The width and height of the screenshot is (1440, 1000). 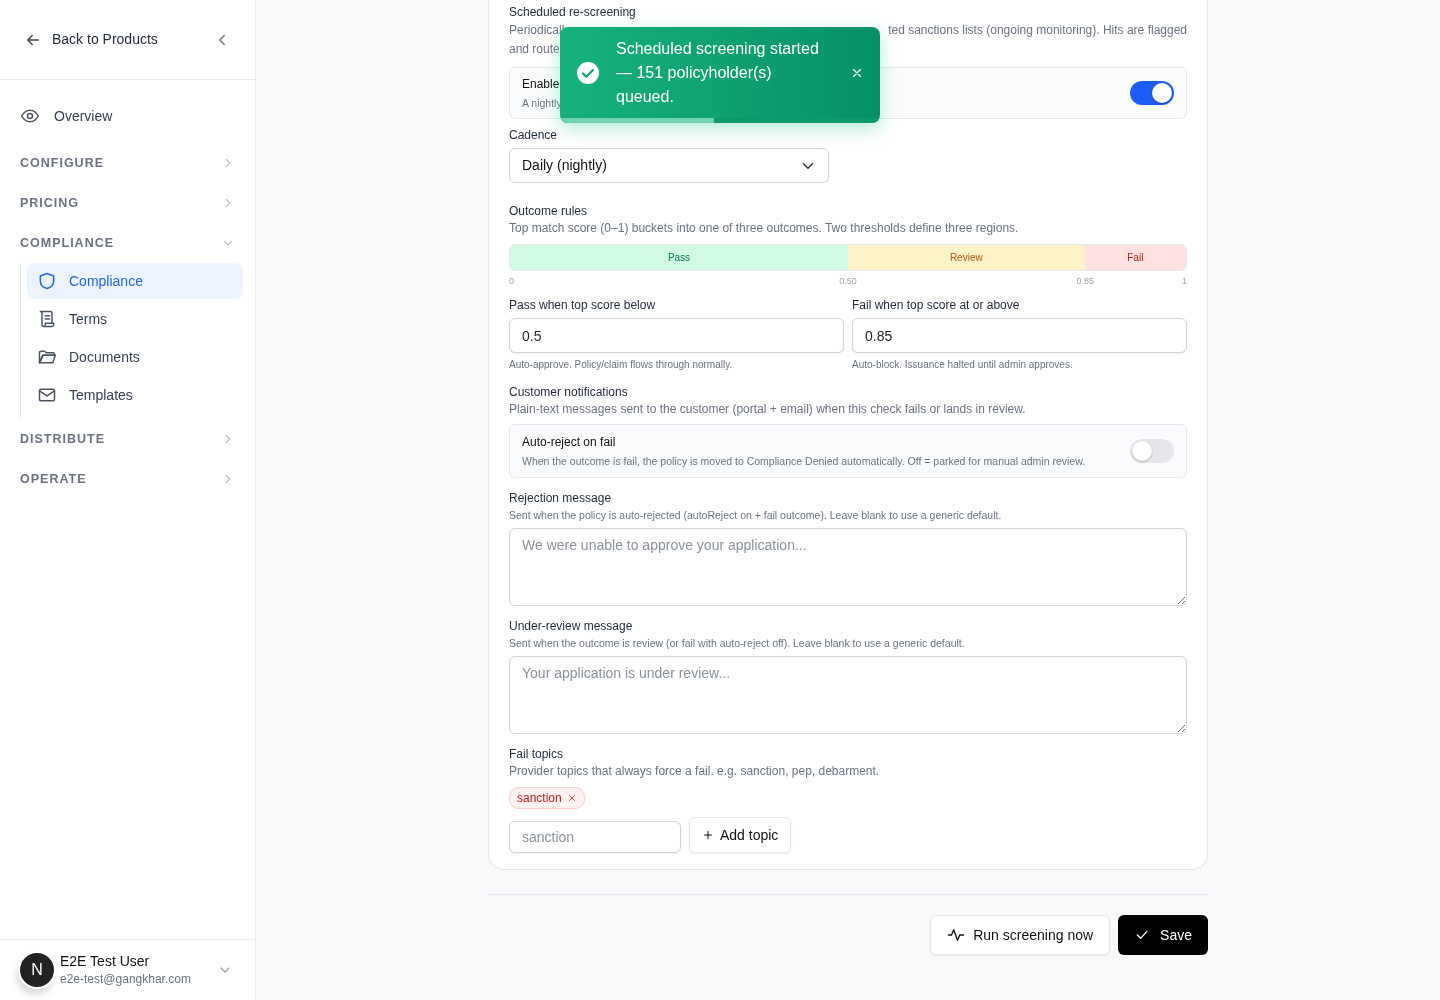 I want to click on remove-tag-button, so click(x=571, y=798).